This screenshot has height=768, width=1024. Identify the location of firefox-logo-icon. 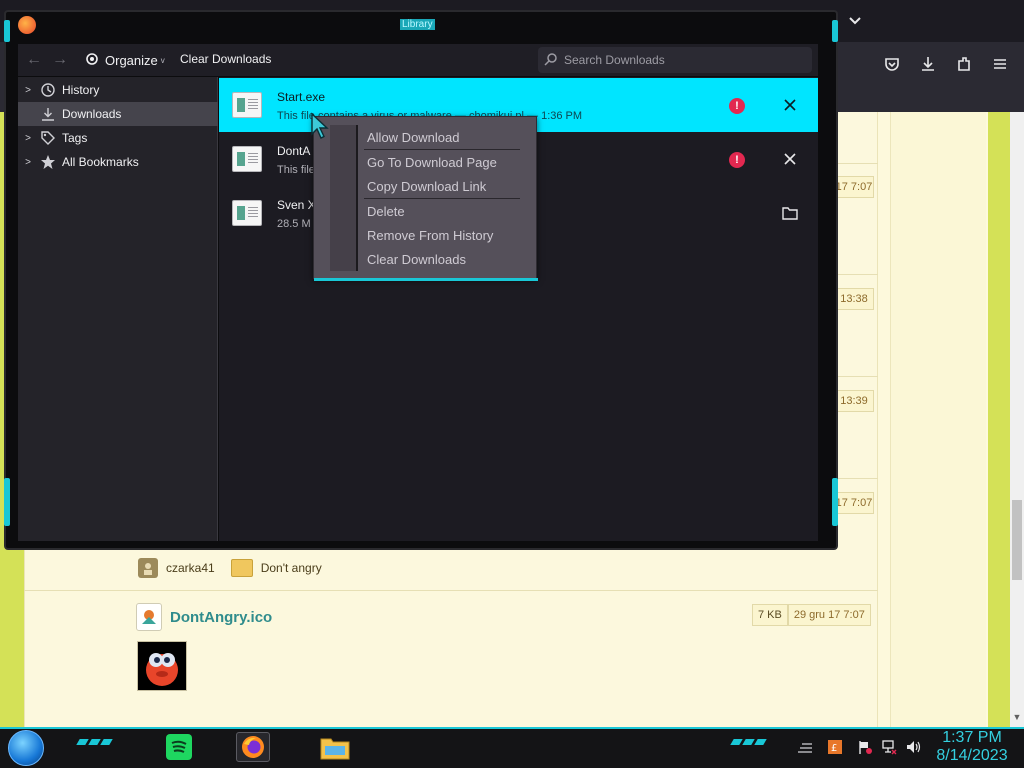
(27, 25).